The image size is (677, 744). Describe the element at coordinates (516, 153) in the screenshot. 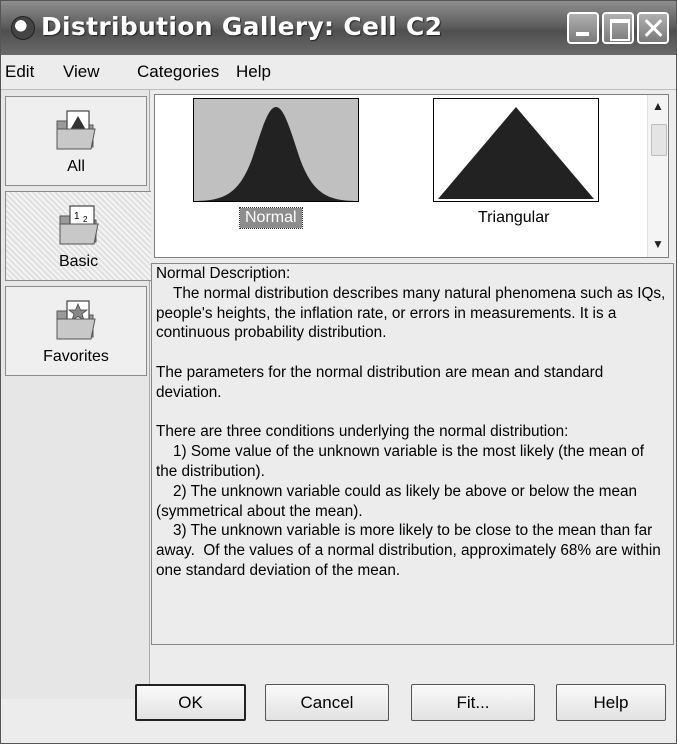

I see `triangle-distribution-icon` at that location.